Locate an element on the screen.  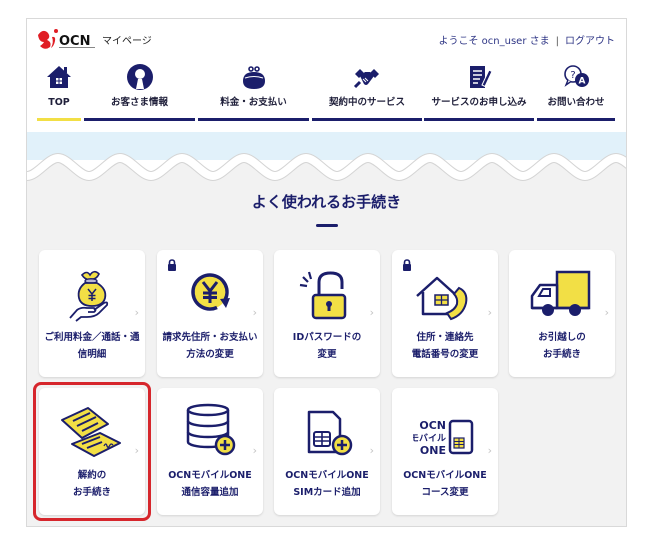
card-cancellation: › 解約の お手続き is located at coordinates (92, 451).